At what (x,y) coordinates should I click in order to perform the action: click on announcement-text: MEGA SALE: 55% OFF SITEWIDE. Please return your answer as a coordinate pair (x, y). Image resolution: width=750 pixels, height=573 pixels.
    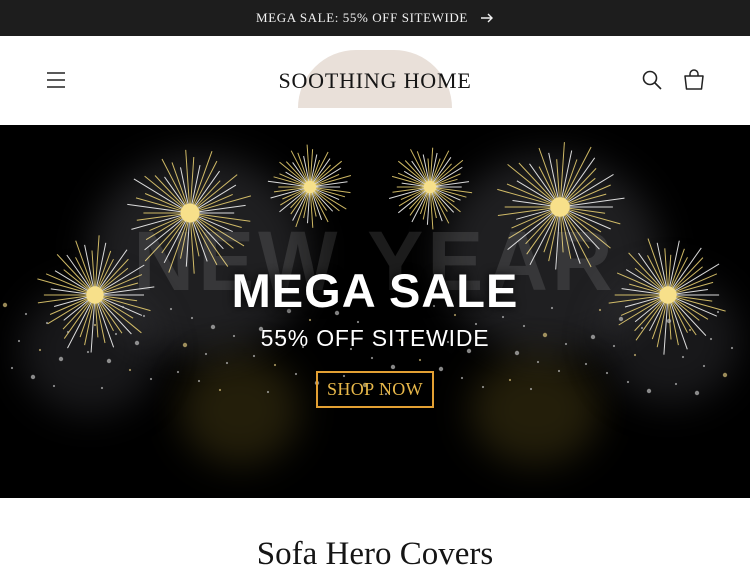
    Looking at the image, I should click on (362, 18).